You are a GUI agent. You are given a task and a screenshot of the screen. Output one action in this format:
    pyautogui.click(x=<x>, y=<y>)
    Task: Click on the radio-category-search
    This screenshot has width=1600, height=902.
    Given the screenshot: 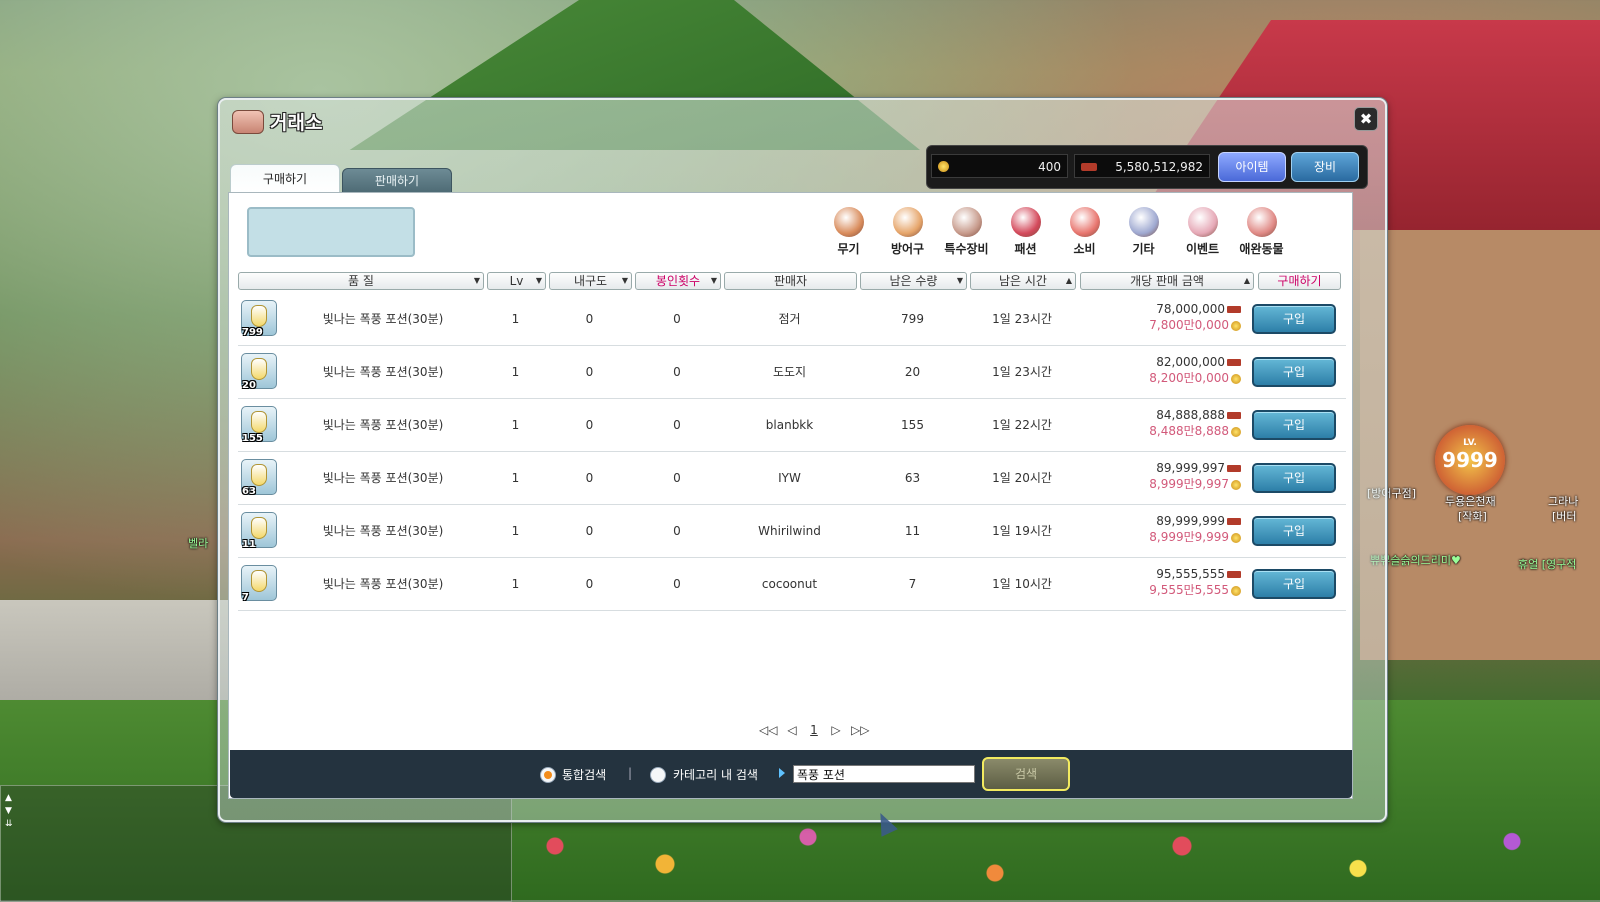 What is the action you would take?
    pyautogui.click(x=658, y=775)
    